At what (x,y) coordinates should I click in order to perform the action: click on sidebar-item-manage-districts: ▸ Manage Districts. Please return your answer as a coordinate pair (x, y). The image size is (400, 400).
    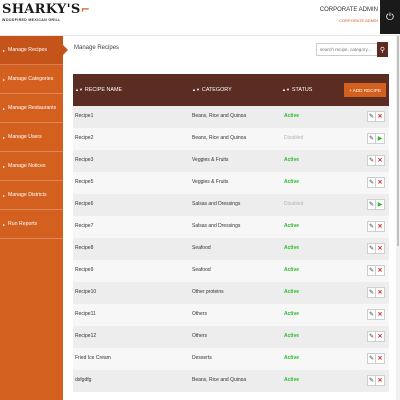
    Looking at the image, I should click on (31, 195).